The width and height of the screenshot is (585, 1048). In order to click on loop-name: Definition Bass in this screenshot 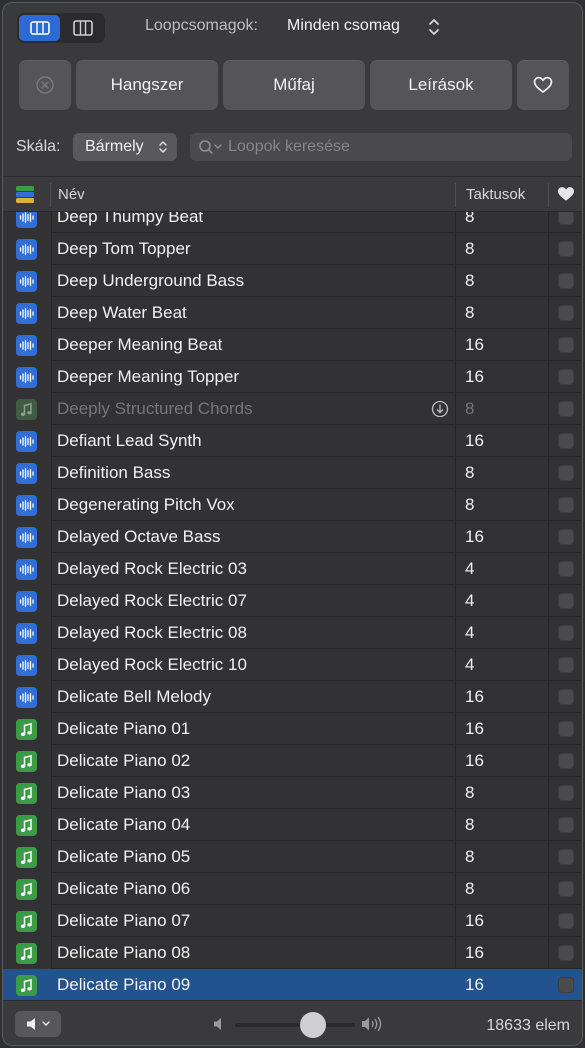, I will do `click(114, 472)`.